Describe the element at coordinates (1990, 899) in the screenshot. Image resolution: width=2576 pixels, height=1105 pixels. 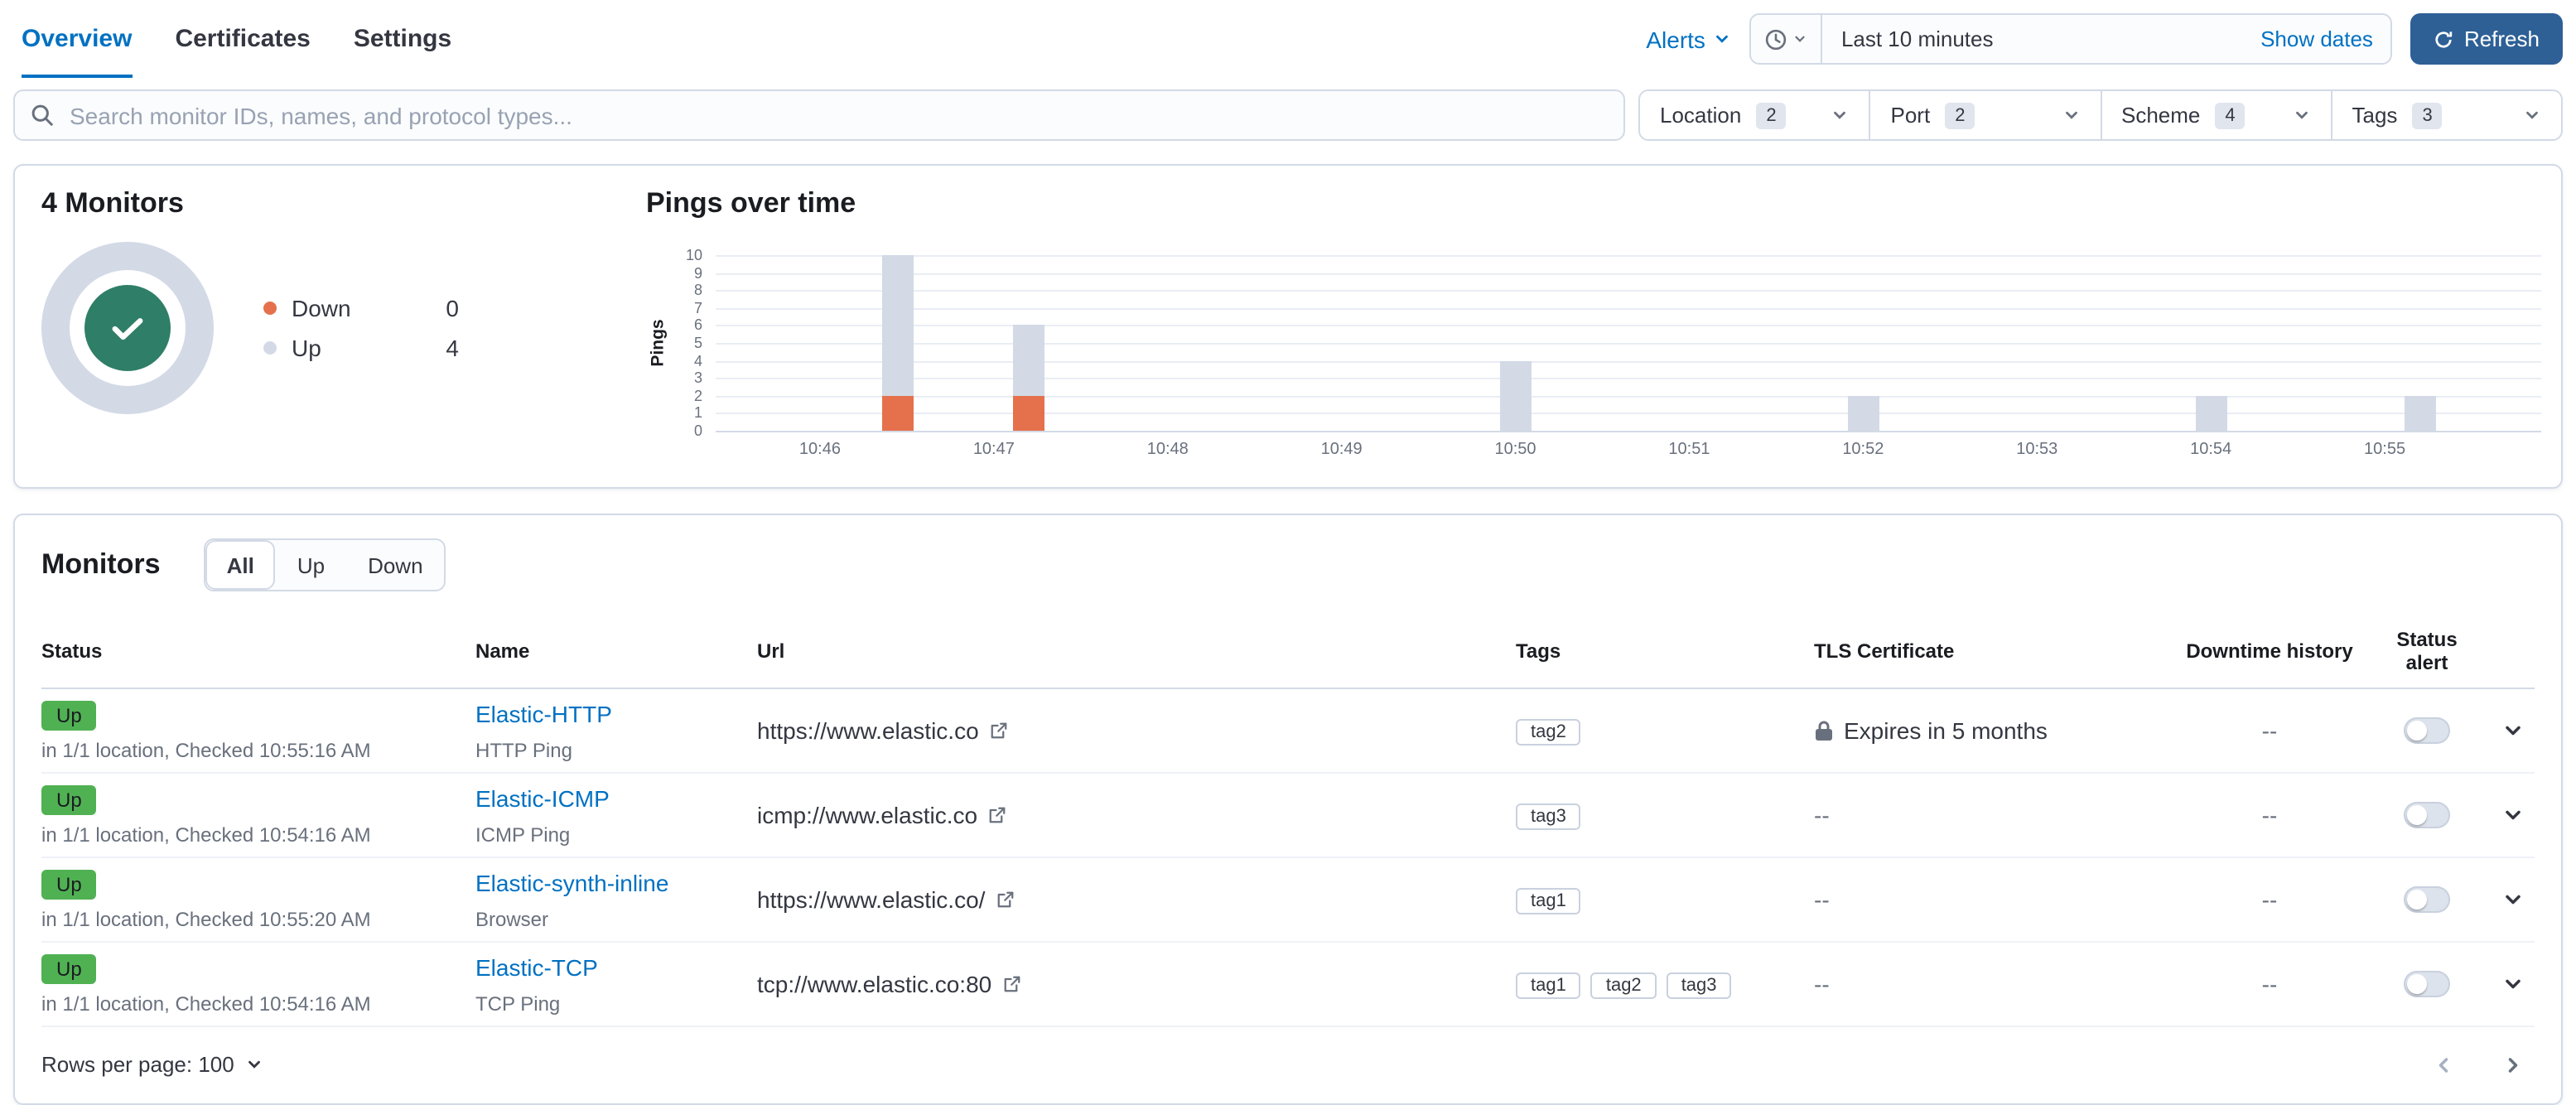
I see `tls-cell: --` at that location.